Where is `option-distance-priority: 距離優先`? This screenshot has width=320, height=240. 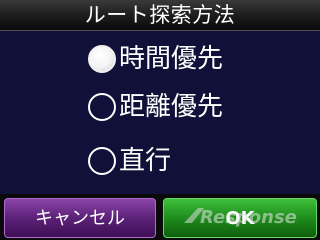
option-distance-priority: 距離優先 is located at coordinates (155, 107).